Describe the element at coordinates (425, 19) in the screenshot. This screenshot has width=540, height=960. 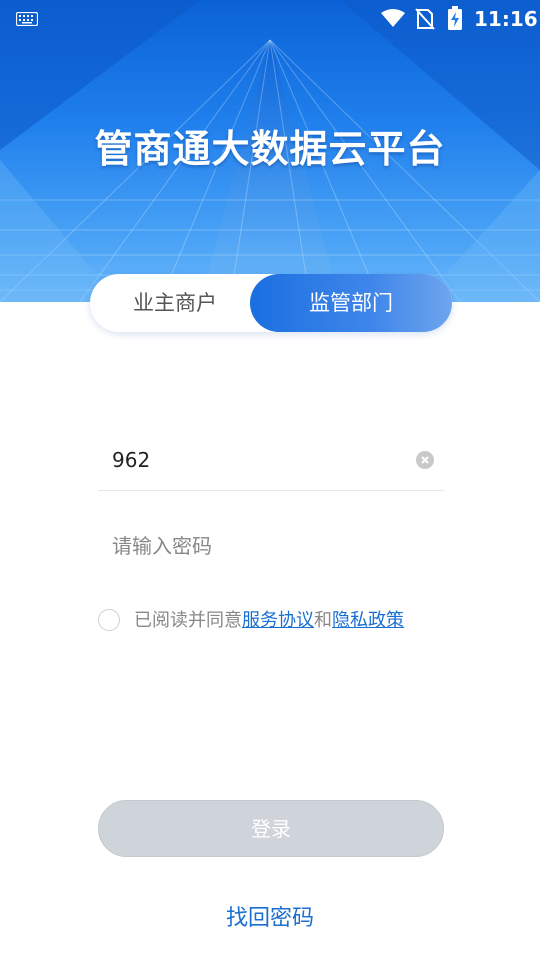
I see `no-sim-icon` at that location.